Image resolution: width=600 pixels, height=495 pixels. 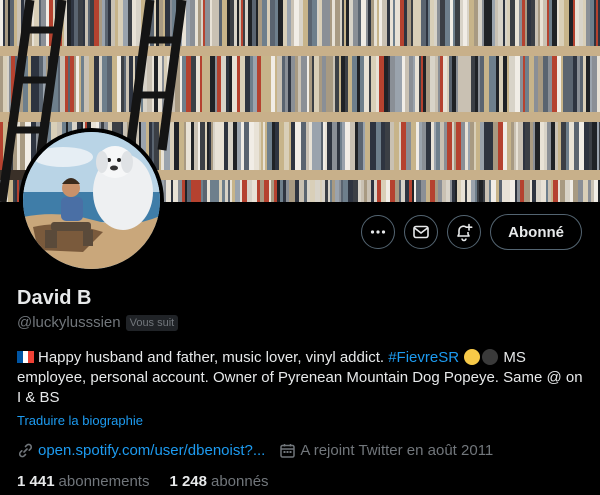 What do you see at coordinates (54, 298) in the screenshot?
I see `display-name: David B` at bounding box center [54, 298].